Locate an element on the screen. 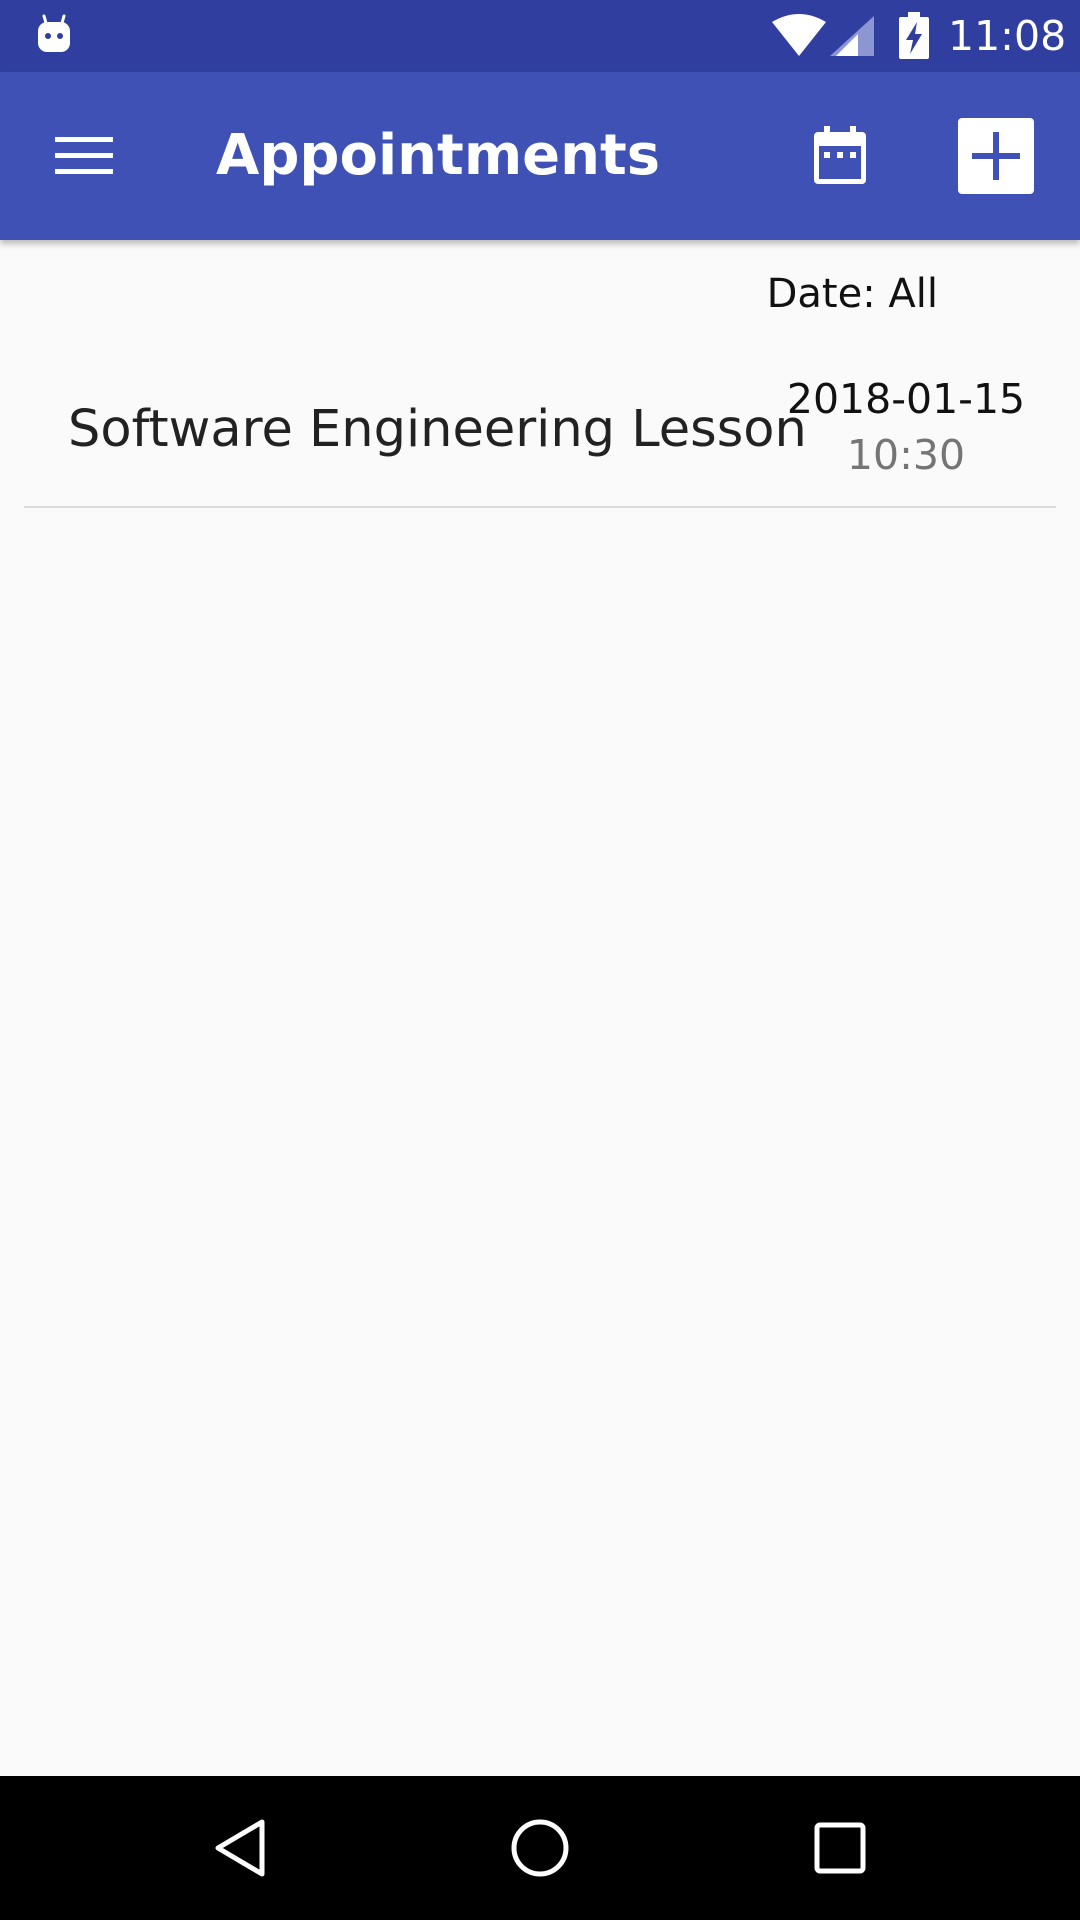  calendar-button is located at coordinates (840, 156).